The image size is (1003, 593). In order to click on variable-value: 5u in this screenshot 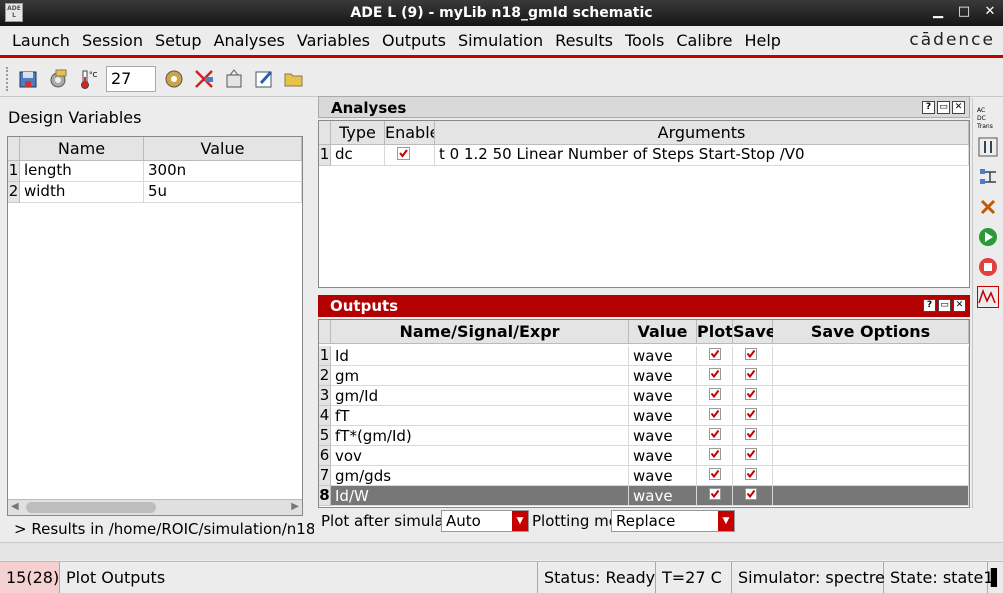, I will do `click(223, 192)`.